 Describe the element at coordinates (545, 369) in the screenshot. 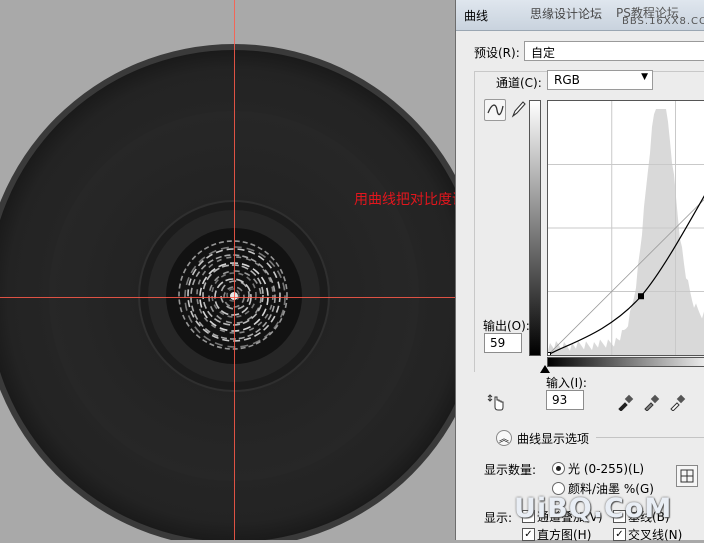

I see `black-point-slider-icon` at that location.